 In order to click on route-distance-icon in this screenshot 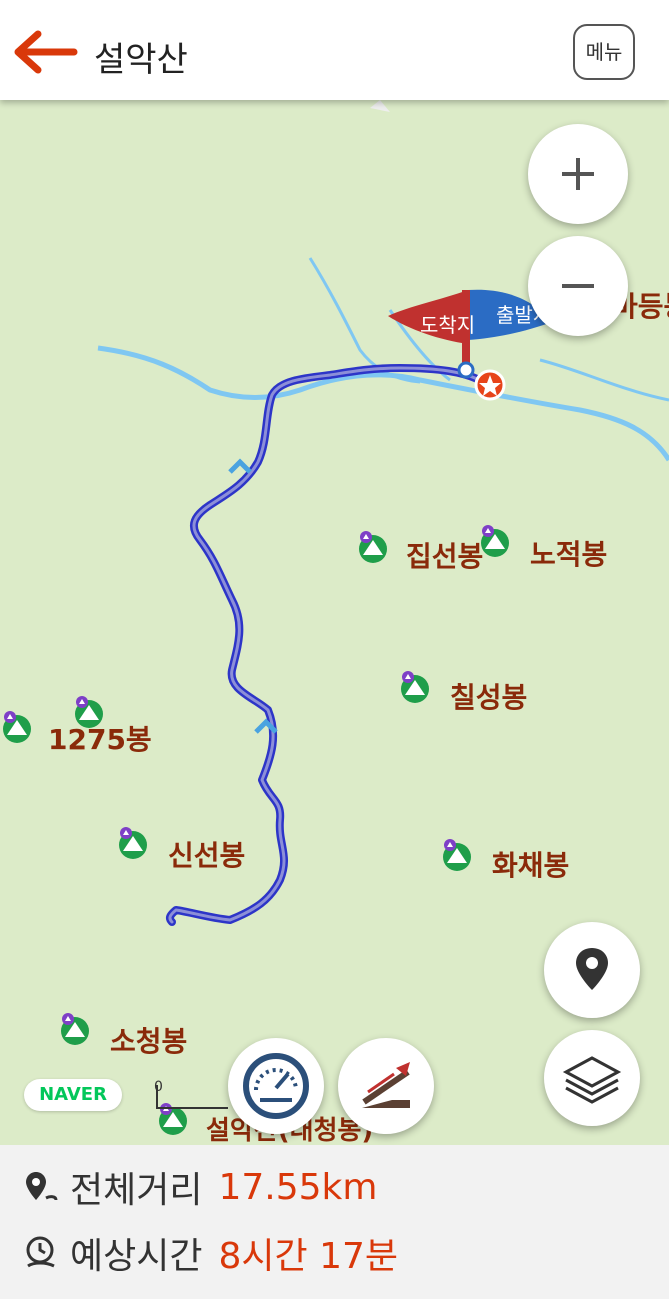, I will do `click(42, 1186)`.